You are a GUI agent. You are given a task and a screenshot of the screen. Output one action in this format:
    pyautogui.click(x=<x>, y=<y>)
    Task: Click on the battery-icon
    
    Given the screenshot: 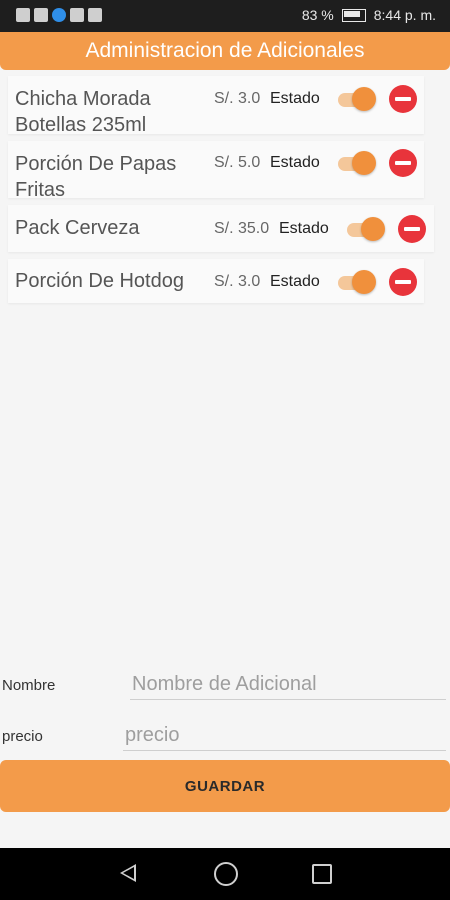 What is the action you would take?
    pyautogui.click(x=353, y=15)
    